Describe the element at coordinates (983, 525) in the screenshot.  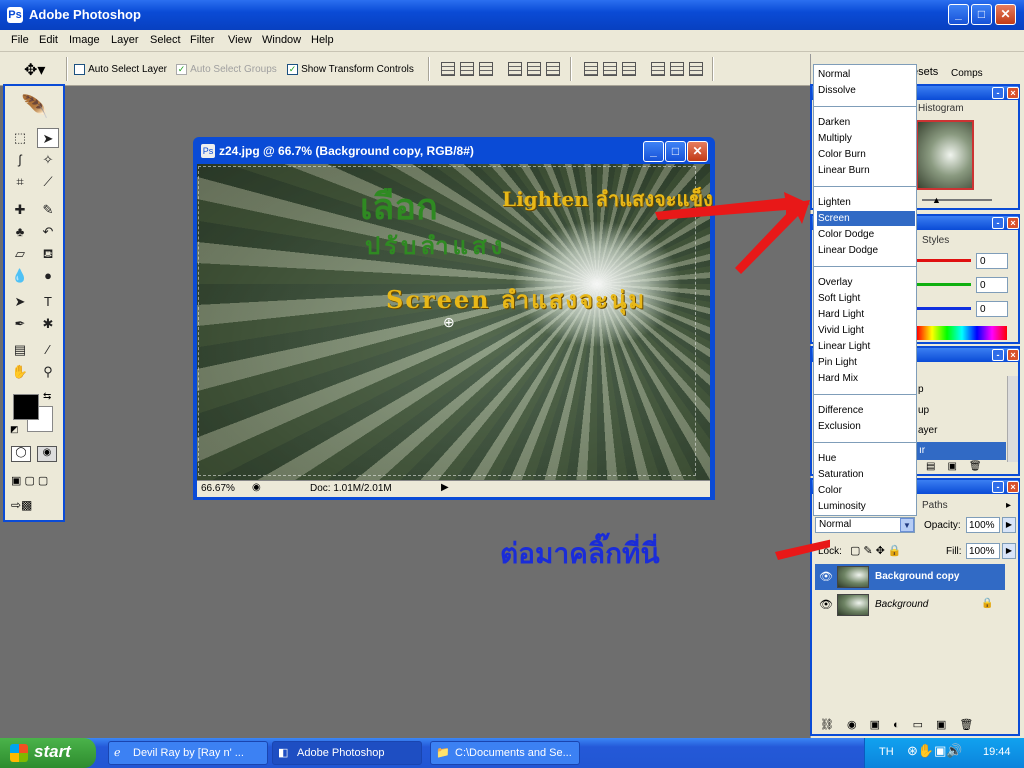
I see `opacity-input` at that location.